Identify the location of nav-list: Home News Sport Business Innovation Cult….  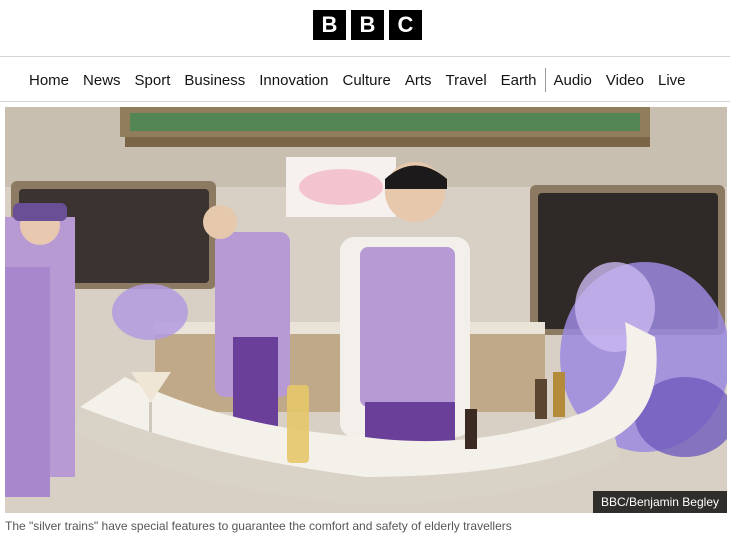
(346, 80).